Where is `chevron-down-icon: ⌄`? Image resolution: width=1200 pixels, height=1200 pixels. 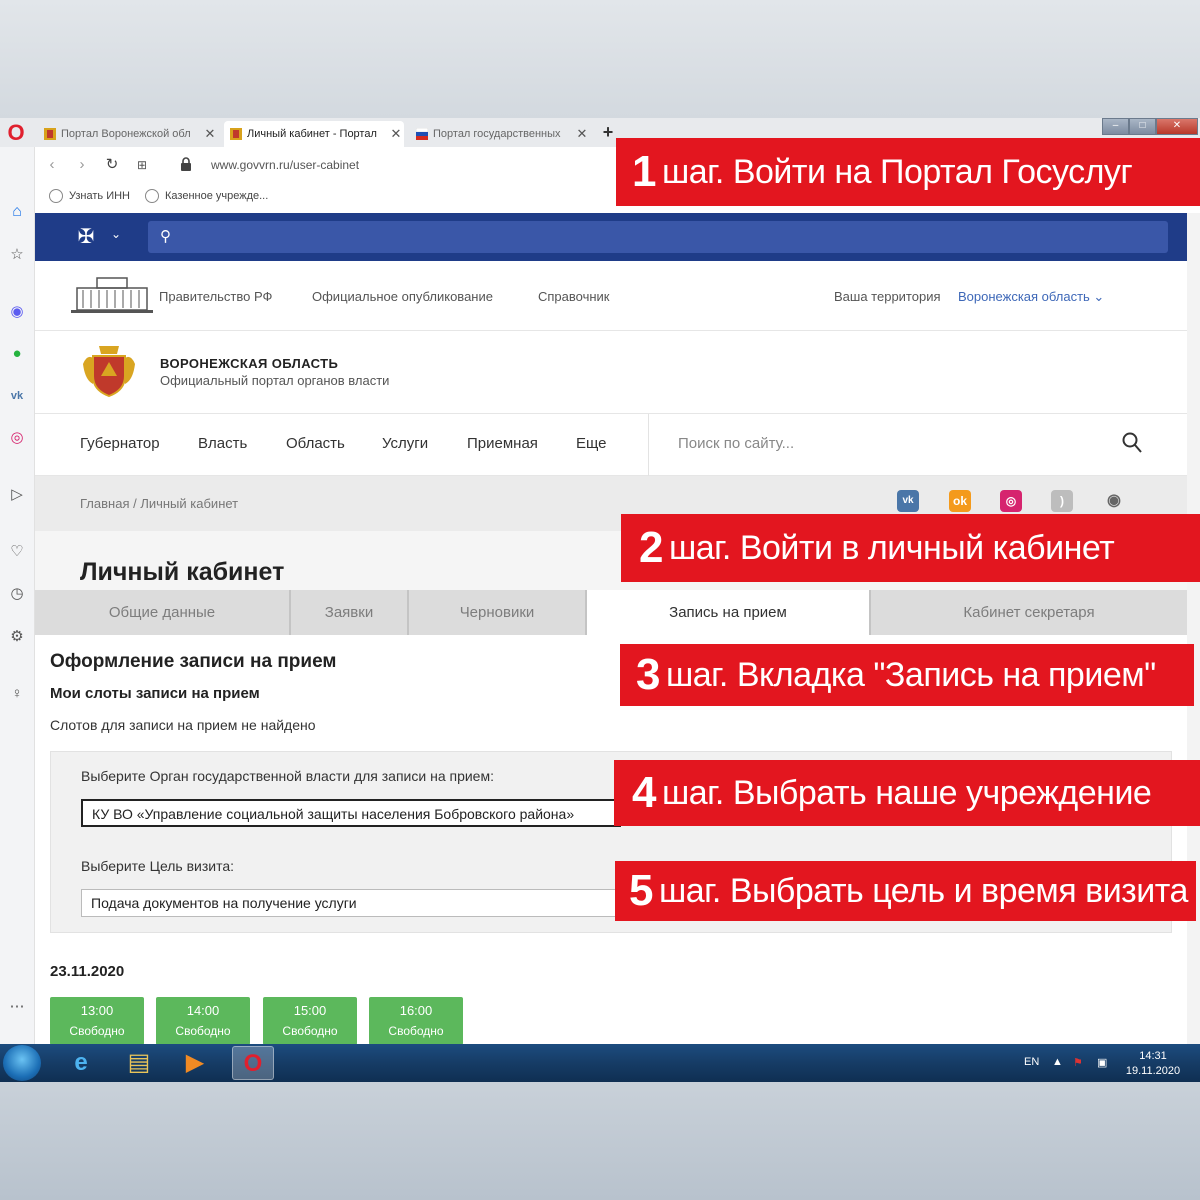
chevron-down-icon: ⌄ is located at coordinates (116, 234).